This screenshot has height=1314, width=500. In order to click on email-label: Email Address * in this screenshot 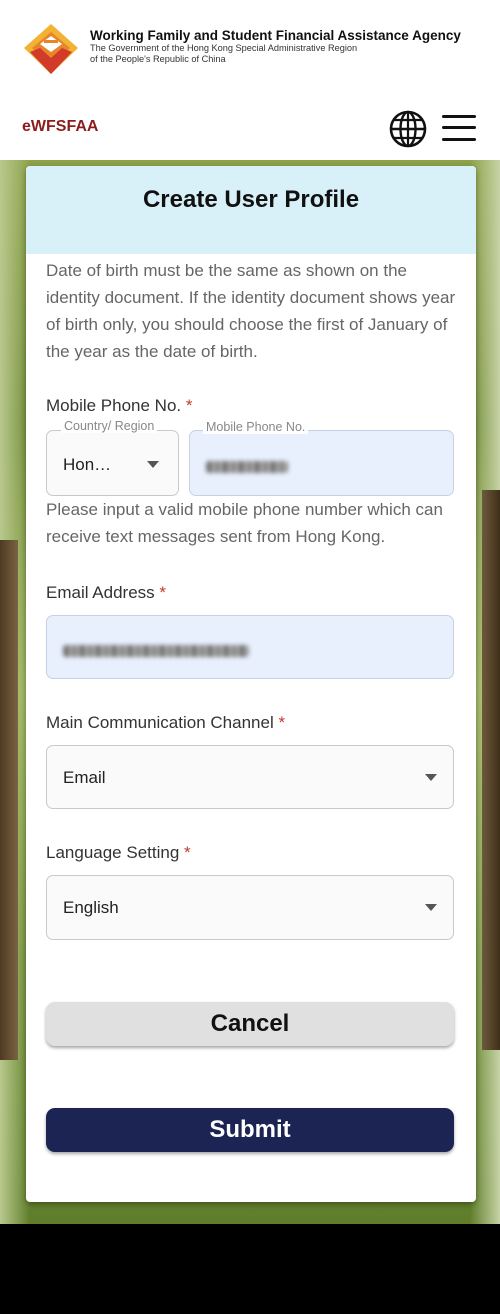, I will do `click(106, 593)`.